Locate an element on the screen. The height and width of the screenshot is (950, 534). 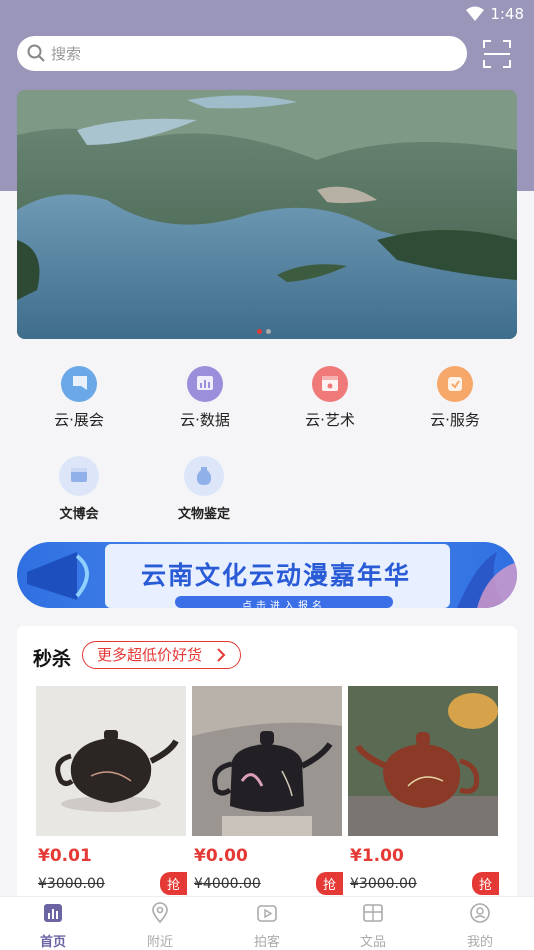
art-gallery-icon is located at coordinates (330, 384).